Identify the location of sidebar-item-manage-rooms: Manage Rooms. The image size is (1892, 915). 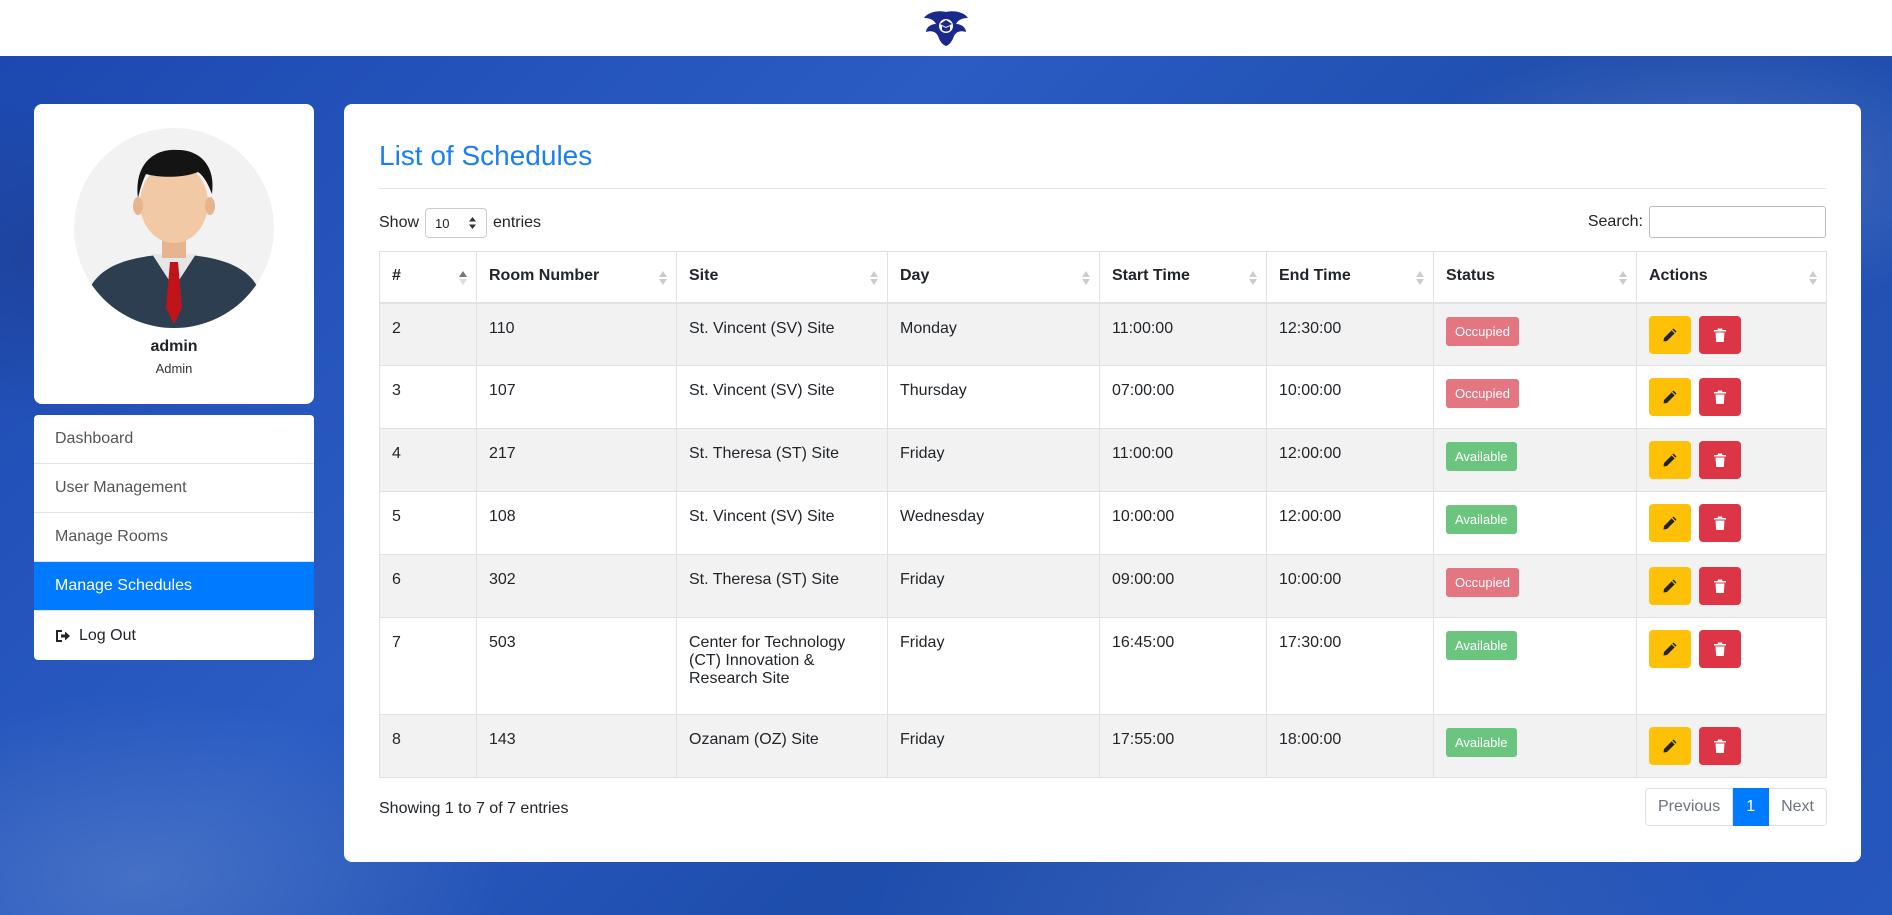
(174, 537).